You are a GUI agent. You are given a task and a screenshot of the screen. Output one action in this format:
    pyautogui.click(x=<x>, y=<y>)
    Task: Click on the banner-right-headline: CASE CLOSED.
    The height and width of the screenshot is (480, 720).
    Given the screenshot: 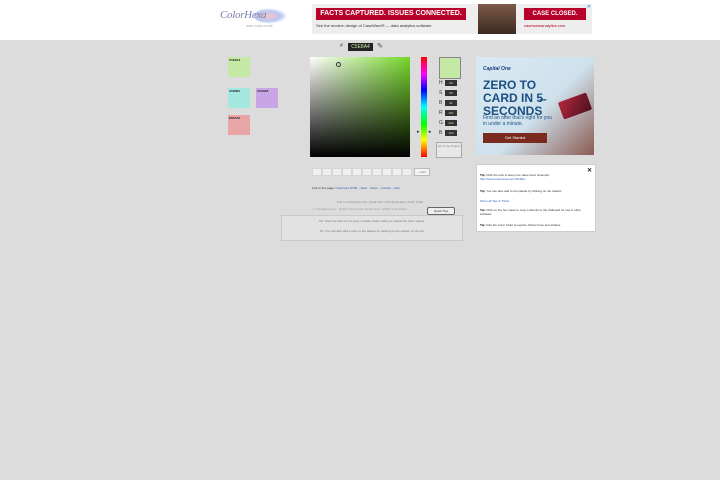 What is the action you would take?
    pyautogui.click(x=555, y=14)
    